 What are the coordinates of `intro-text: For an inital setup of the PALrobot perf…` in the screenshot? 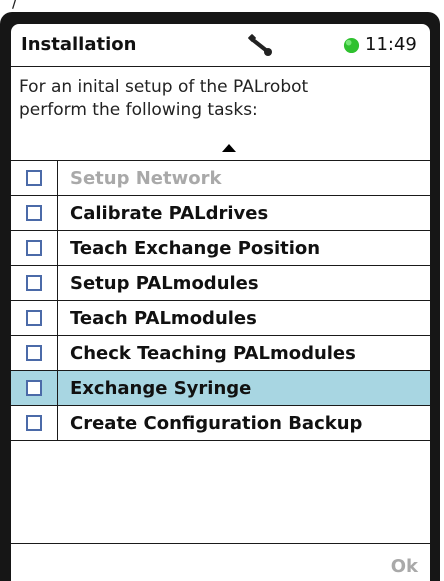 It's located at (219, 99).